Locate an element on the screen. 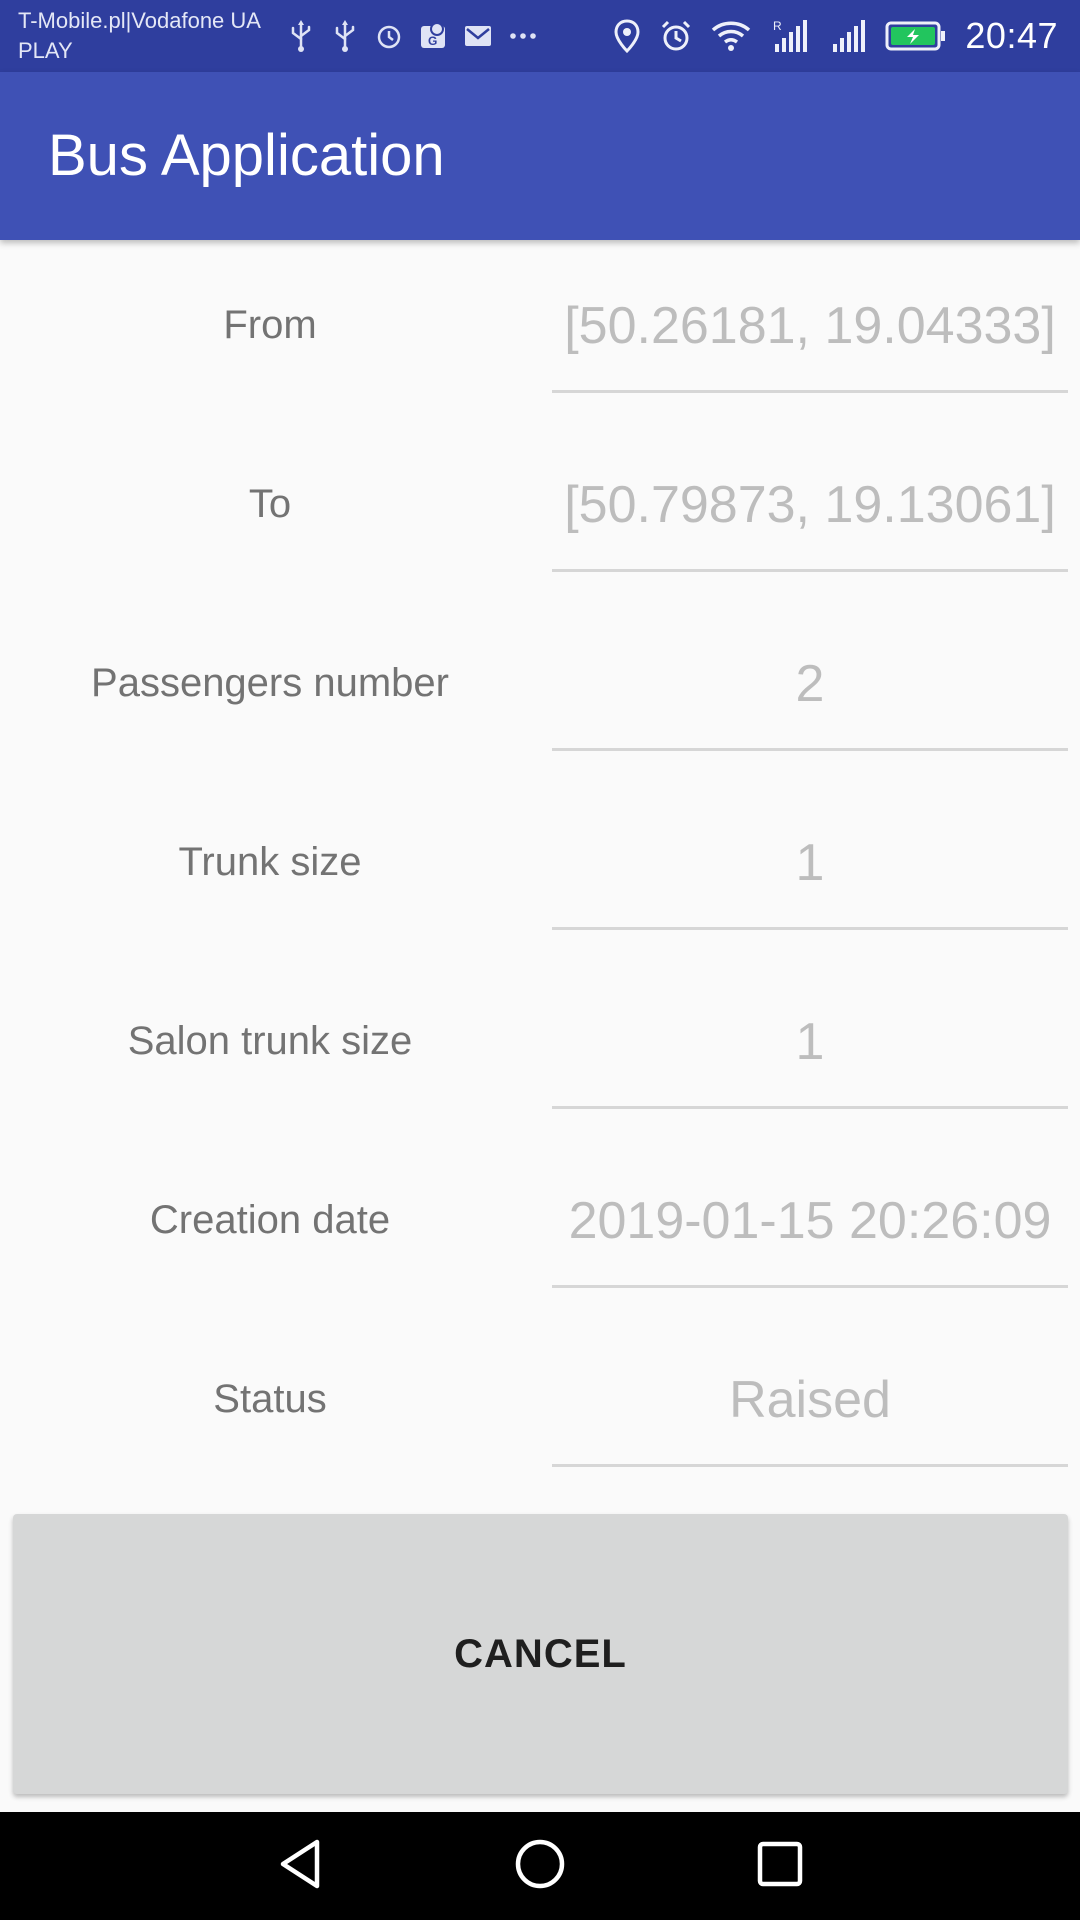 The image size is (1080, 1920). notification-icons: G is located at coordinates (412, 36).